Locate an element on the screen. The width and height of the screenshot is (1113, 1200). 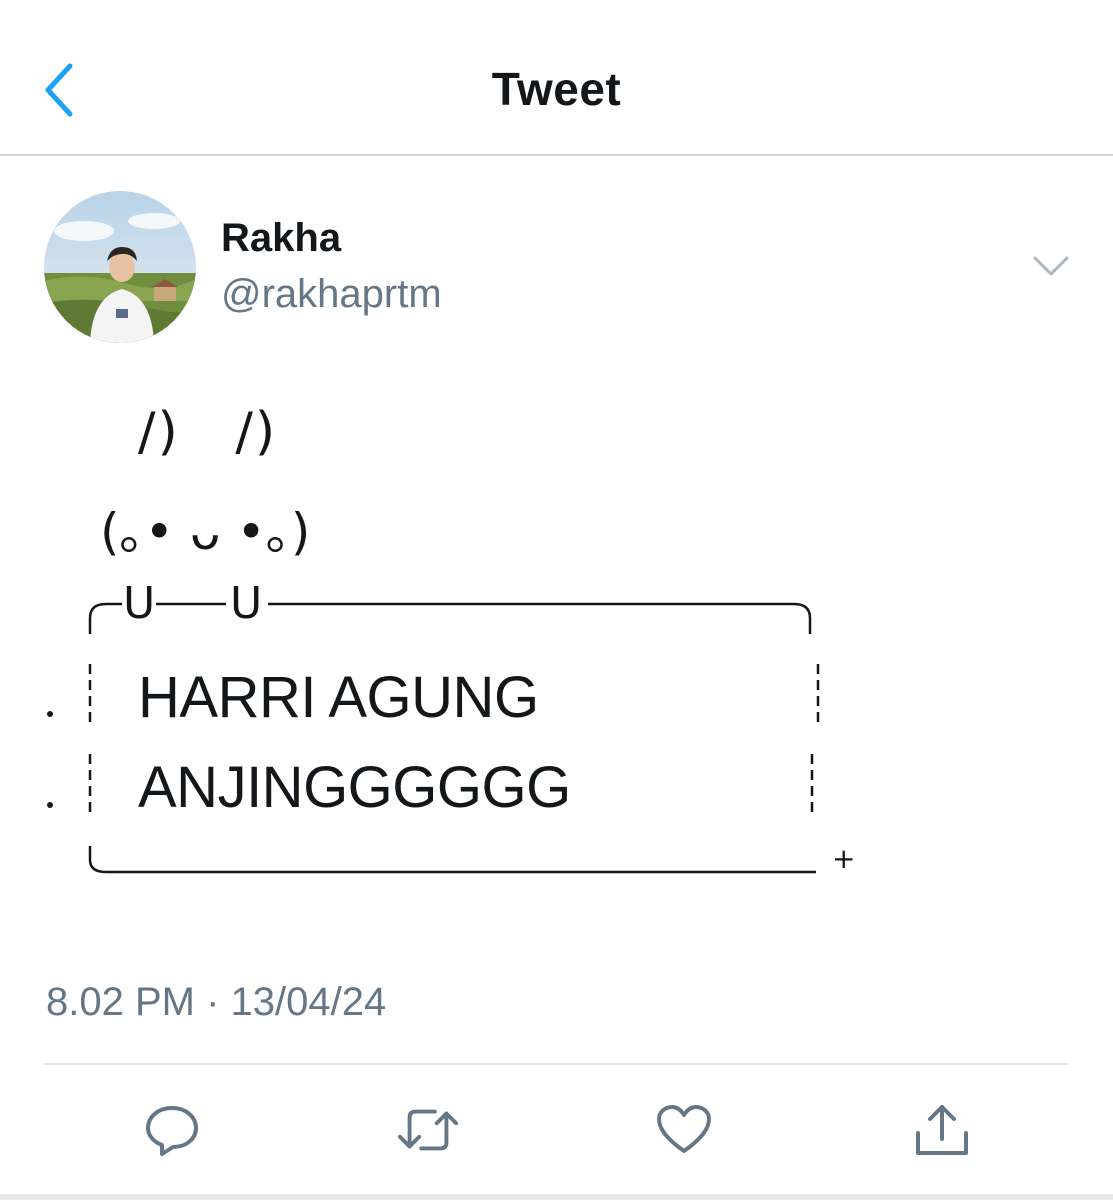
reply-icon is located at coordinates (172, 1131).